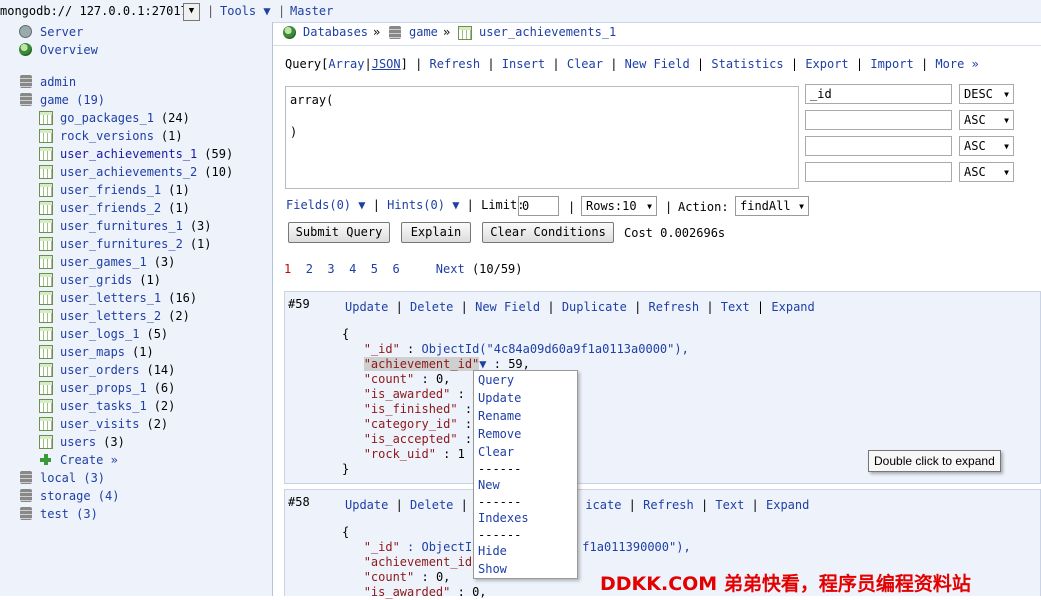 This screenshot has width=1041, height=600. What do you see at coordinates (496, 452) in the screenshot?
I see `menu-item-clear: Clear` at bounding box center [496, 452].